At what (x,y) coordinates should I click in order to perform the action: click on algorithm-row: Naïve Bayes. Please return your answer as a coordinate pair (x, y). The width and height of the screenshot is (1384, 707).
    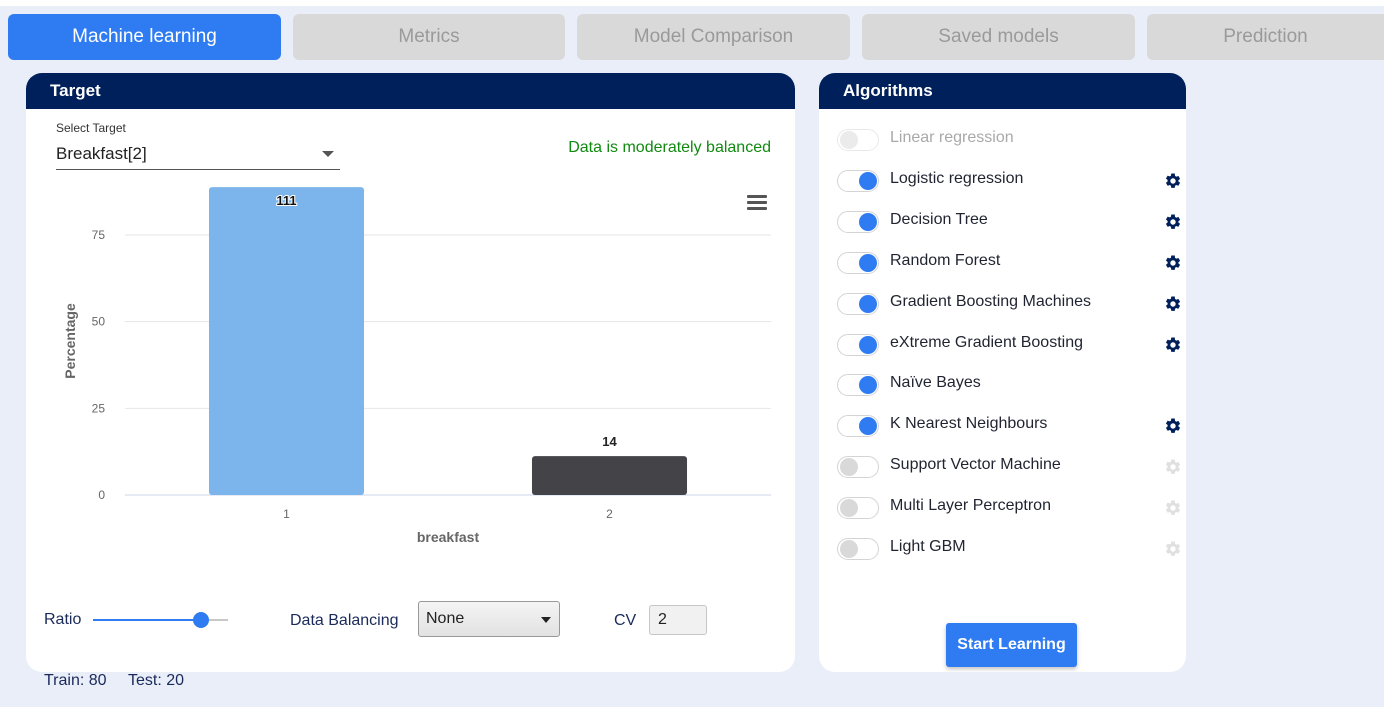
    Looking at the image, I should click on (1011, 387).